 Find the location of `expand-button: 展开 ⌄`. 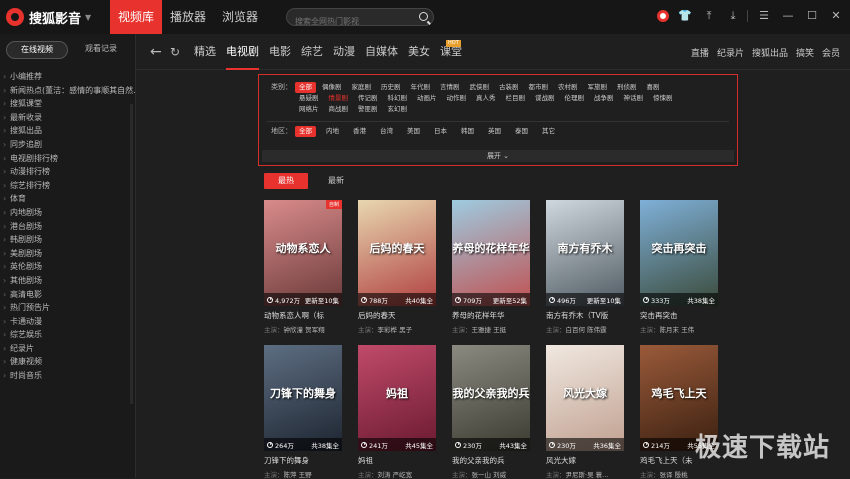

expand-button: 展开 ⌄ is located at coordinates (498, 156).